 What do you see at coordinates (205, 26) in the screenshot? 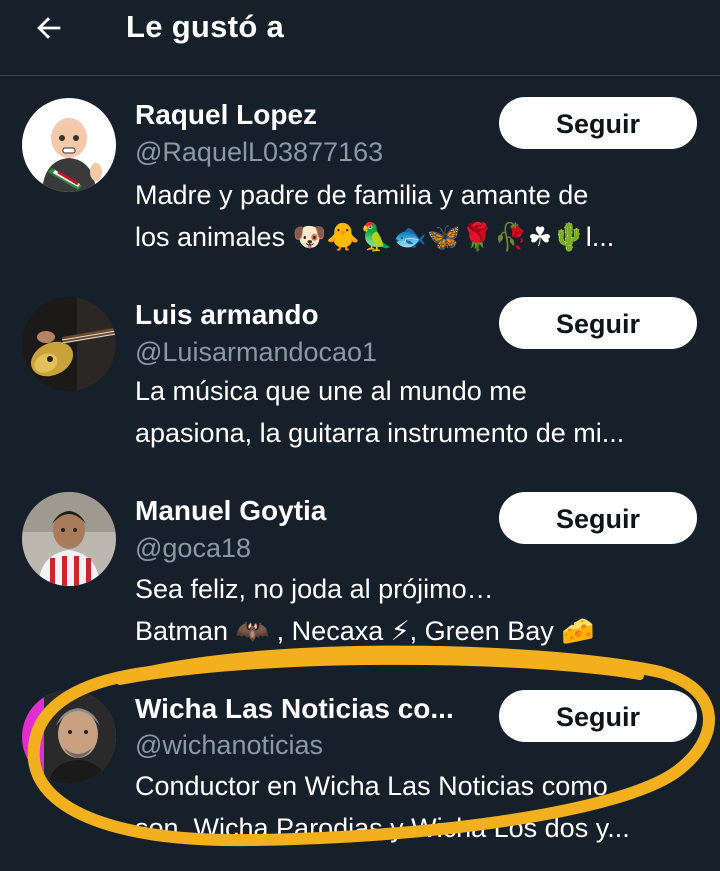
I see `page-title: Le gustó a` at bounding box center [205, 26].